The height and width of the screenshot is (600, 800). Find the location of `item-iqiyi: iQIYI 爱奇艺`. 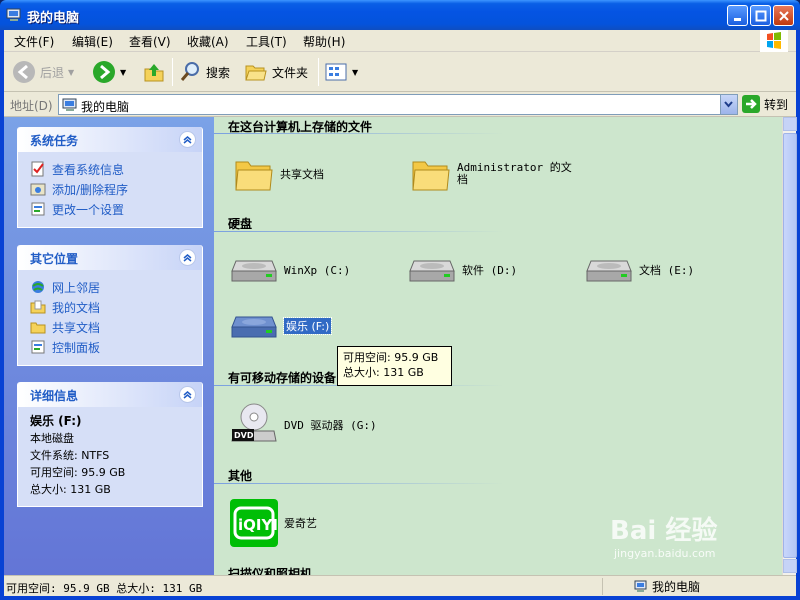

item-iqiyi: iQIYI 爱奇艺 is located at coordinates (273, 523).